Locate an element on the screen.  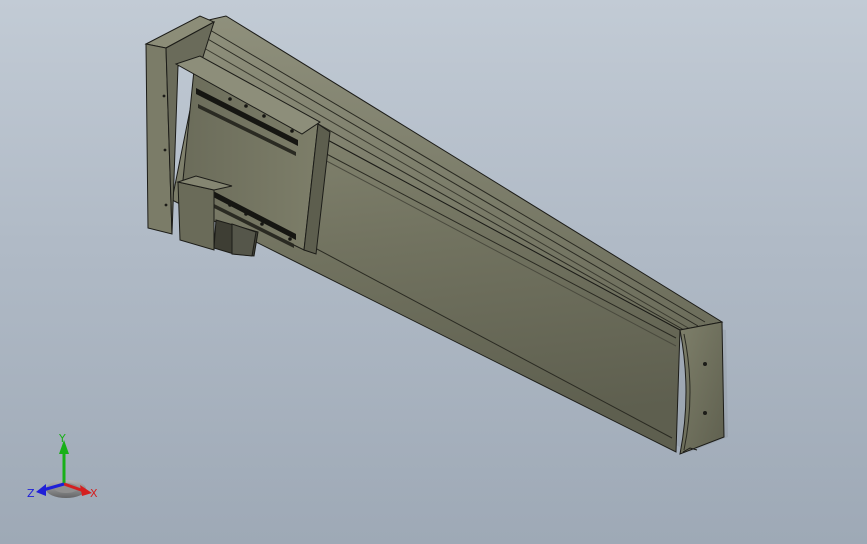
x-axis-label: X is located at coordinates (94, 493).